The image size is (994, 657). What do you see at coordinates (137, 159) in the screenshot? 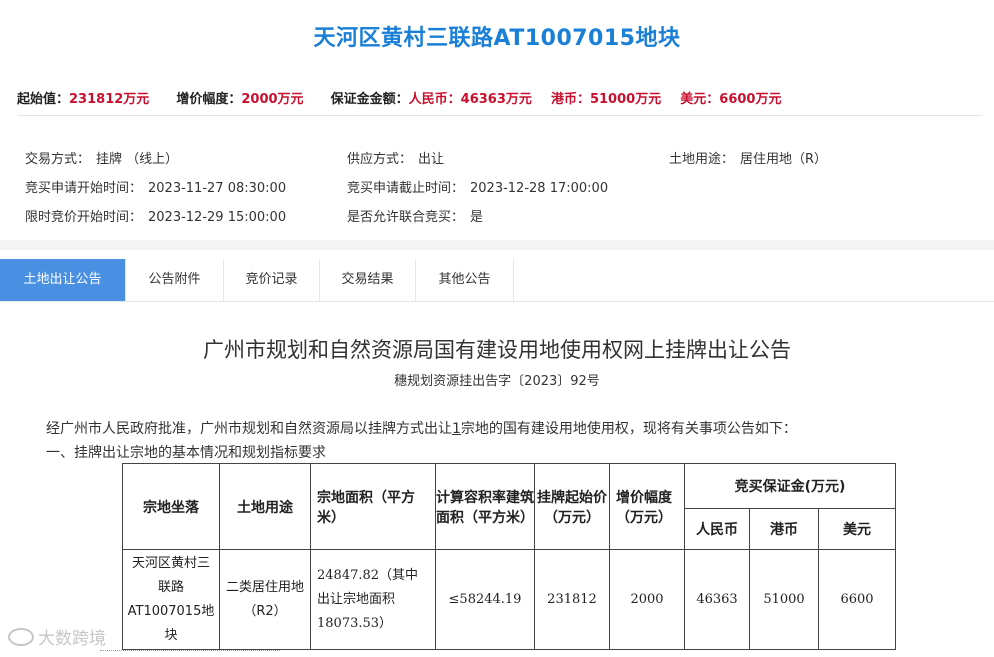
I see `trade-mode-value: 挂牌 （线上）` at bounding box center [137, 159].